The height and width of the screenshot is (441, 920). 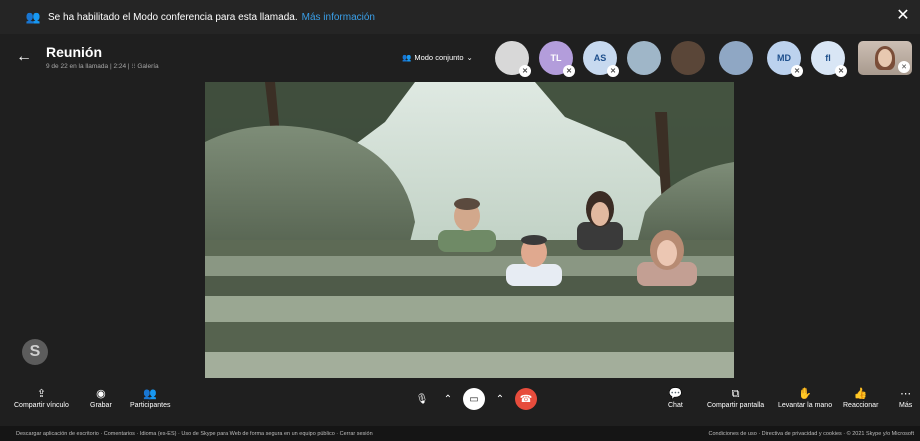 I want to click on chat-button: 💬 Chat, so click(x=675, y=397).